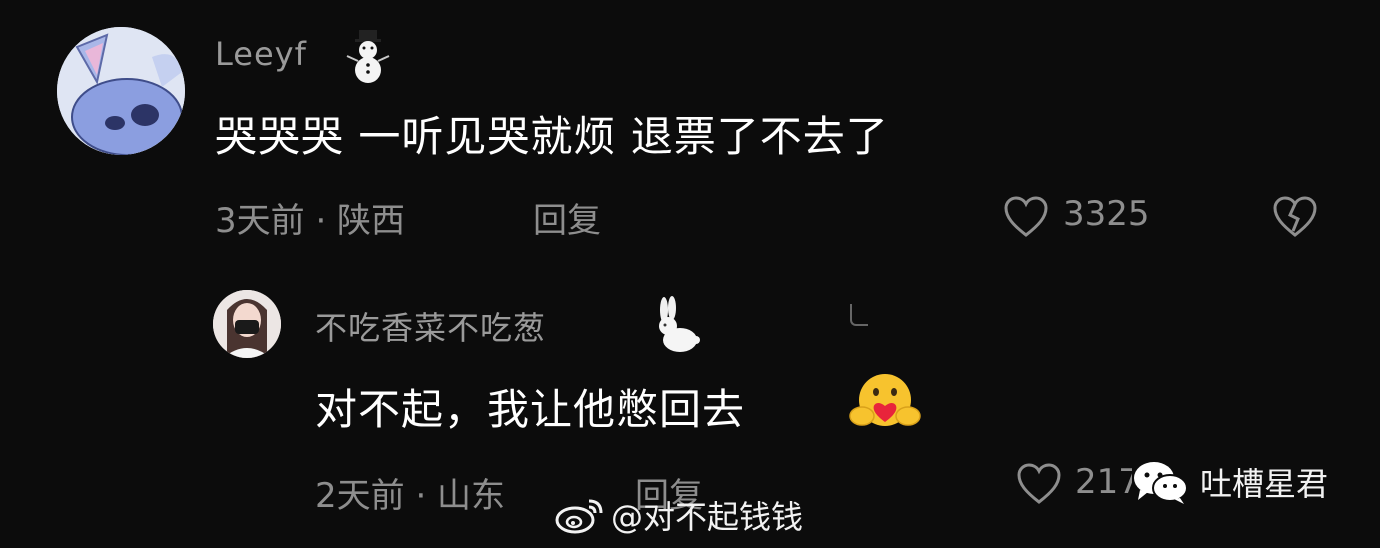 The width and height of the screenshot is (1380, 548). I want to click on reply-time-location: 2天前 · 山东, so click(410, 496).